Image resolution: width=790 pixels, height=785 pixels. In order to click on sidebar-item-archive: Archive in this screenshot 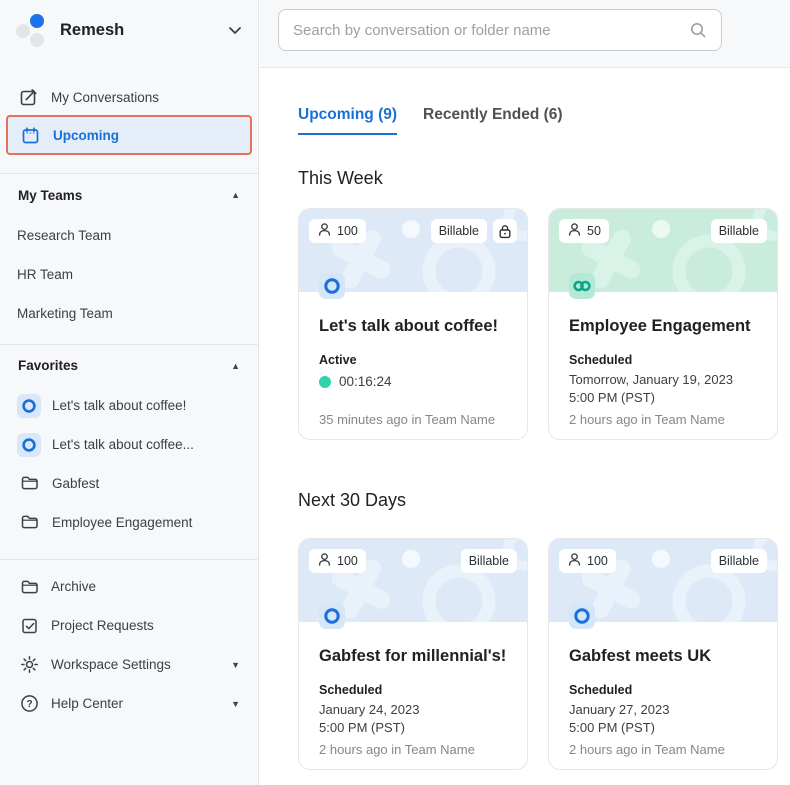, I will do `click(129, 586)`.